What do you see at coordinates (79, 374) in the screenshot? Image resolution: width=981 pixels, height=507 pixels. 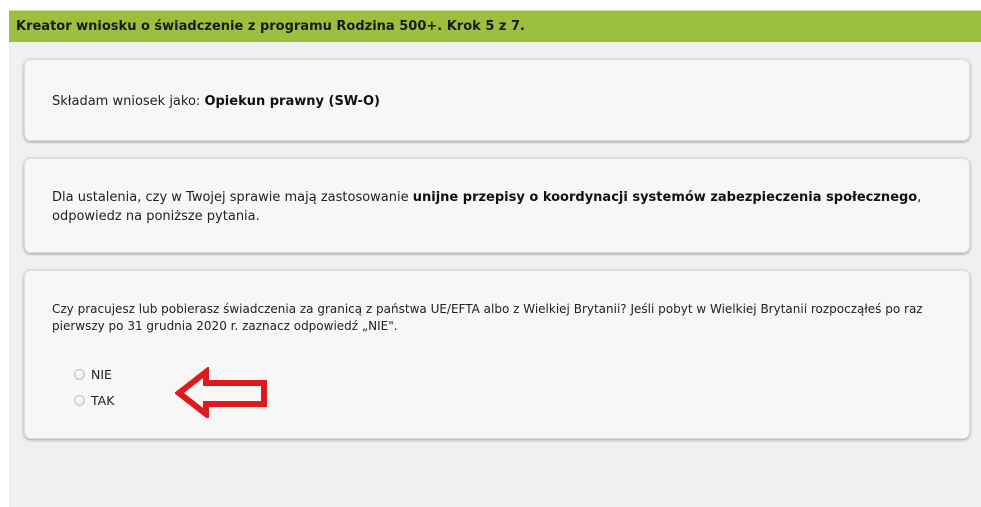 I see `radio-nie` at bounding box center [79, 374].